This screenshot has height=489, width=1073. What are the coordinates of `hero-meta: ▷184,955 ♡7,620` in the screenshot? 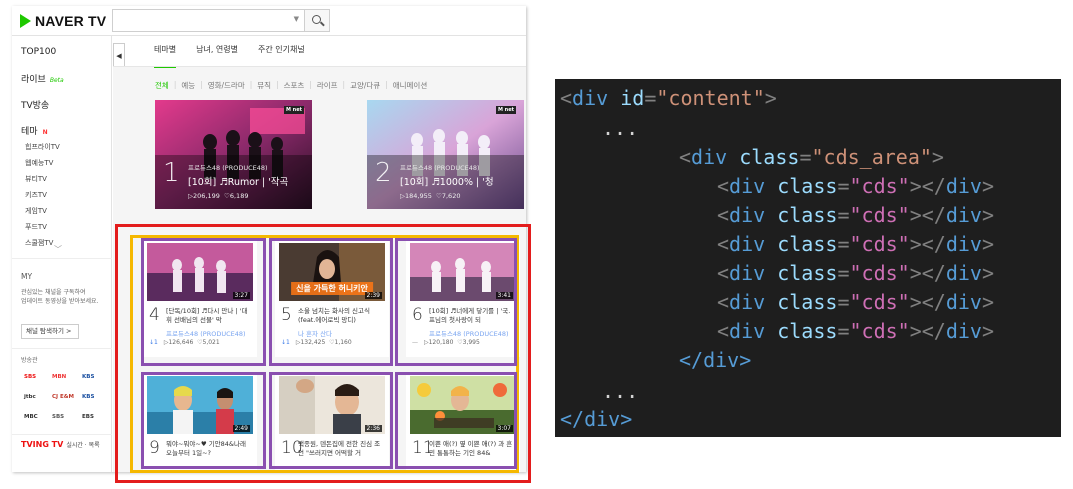 It's located at (430, 196).